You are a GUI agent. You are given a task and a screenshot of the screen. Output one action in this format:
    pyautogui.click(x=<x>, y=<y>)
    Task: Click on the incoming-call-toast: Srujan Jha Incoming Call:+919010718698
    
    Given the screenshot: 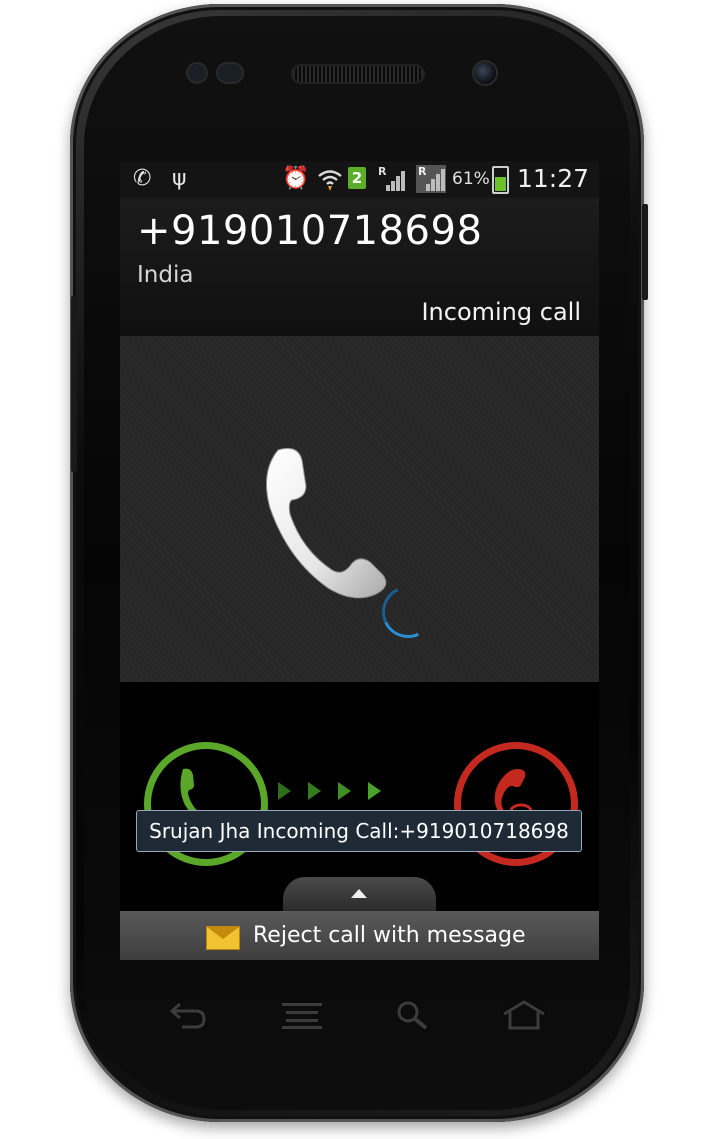 What is the action you would take?
    pyautogui.click(x=359, y=831)
    